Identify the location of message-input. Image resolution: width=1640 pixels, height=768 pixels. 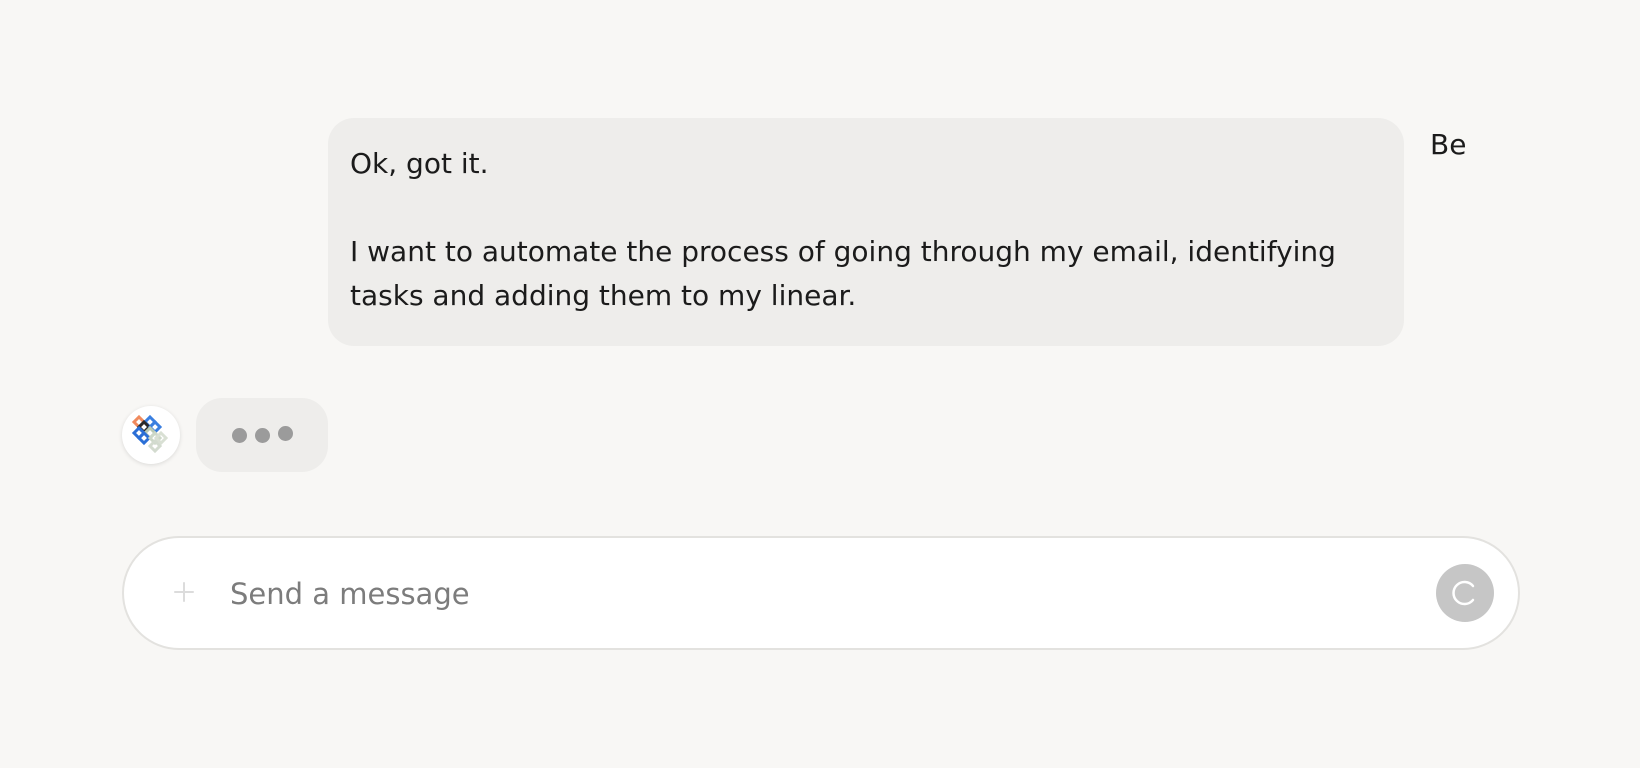
(800, 594).